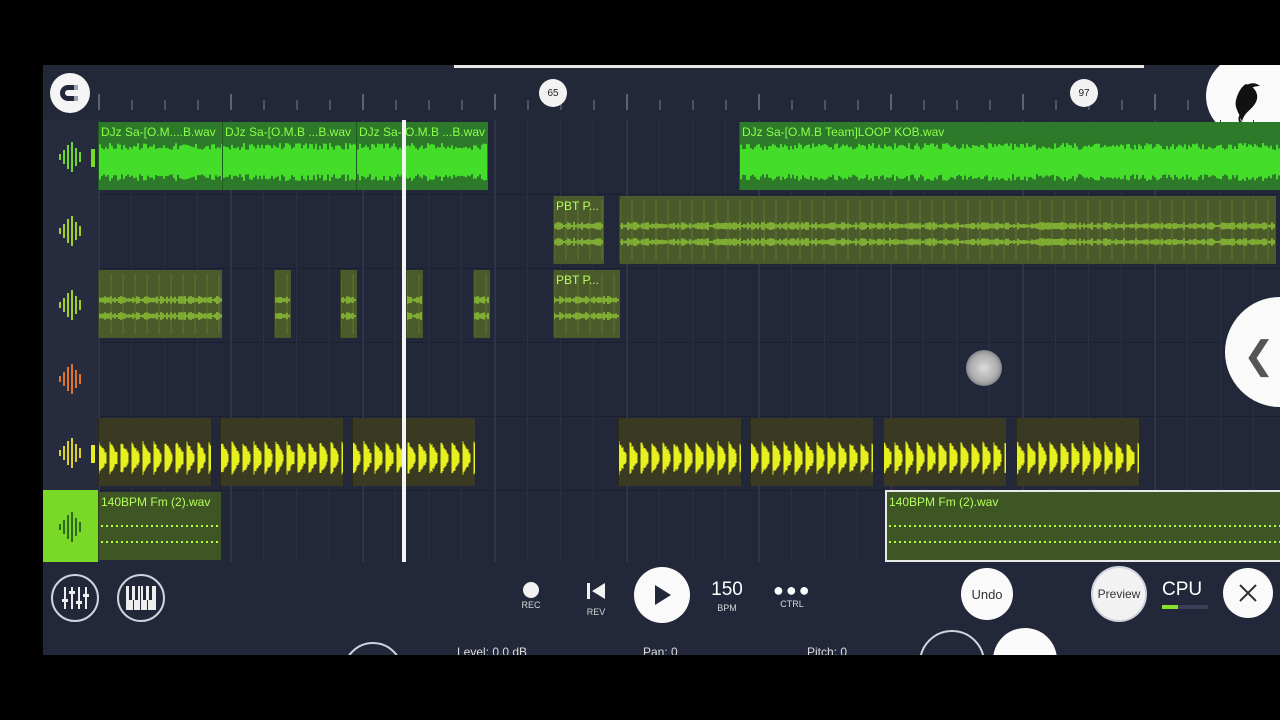 This screenshot has height=720, width=1280. I want to click on preview-button: Preview, so click(1119, 594).